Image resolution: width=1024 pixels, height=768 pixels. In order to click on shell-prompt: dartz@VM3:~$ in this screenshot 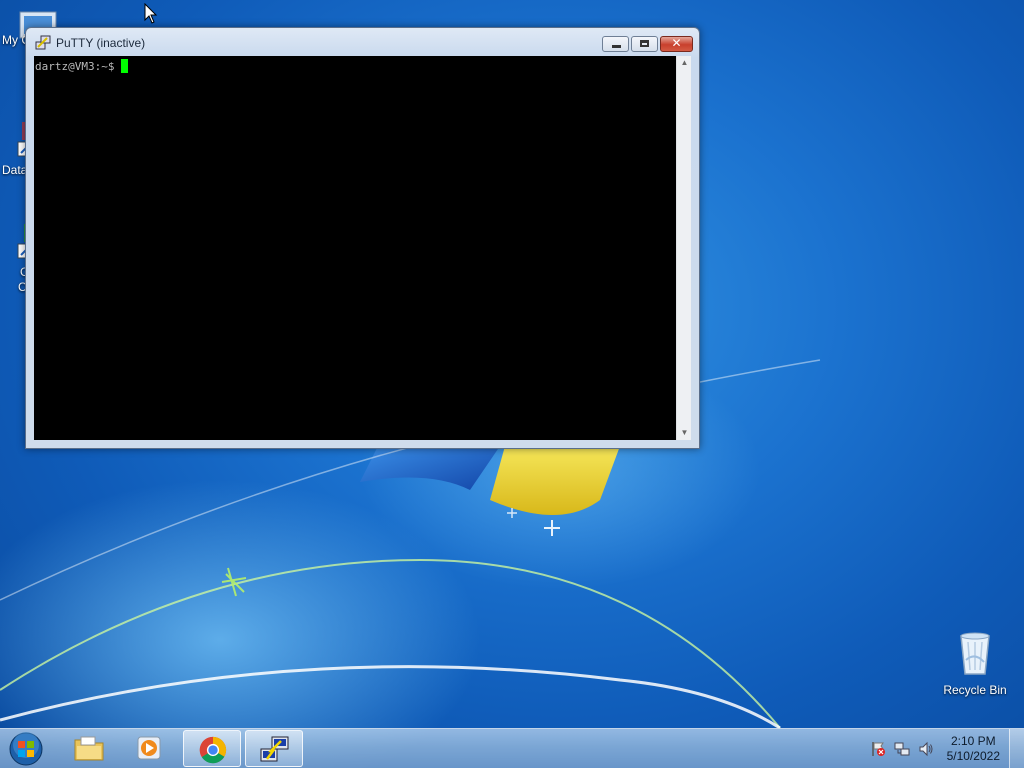, I will do `click(75, 66)`.